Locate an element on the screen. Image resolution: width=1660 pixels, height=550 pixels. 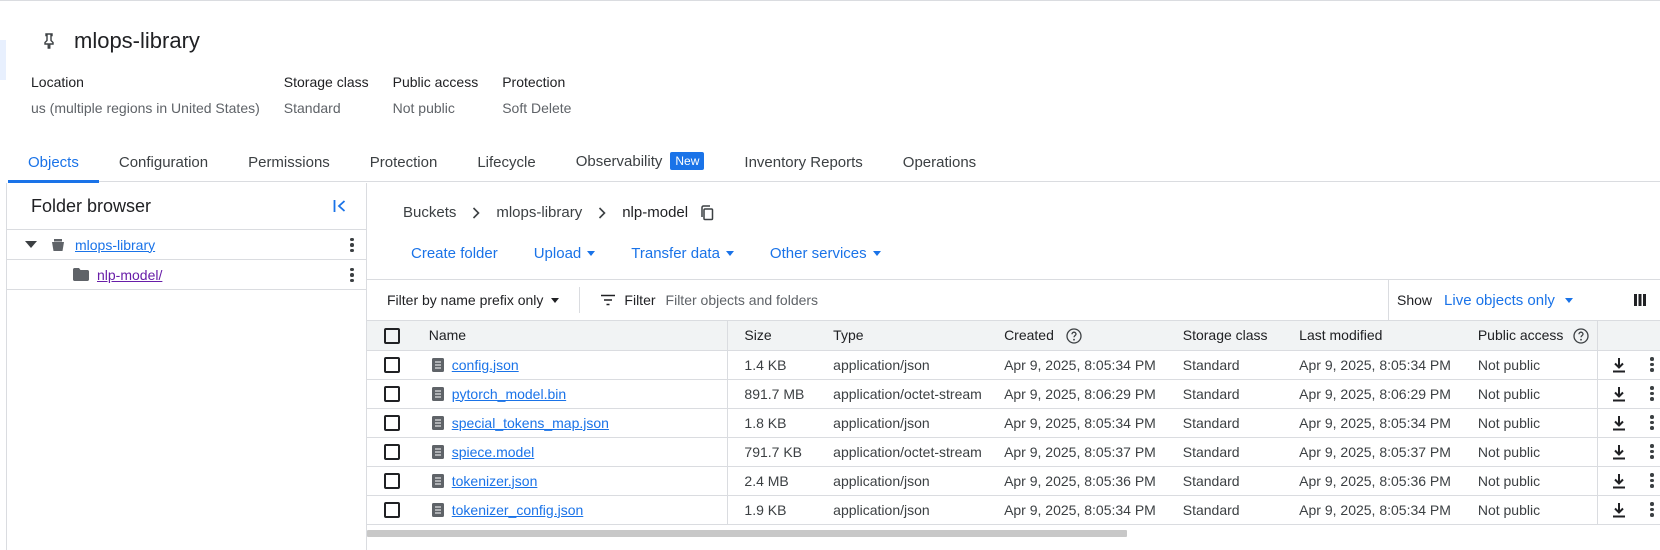
column-storage-class: Storage class is located at coordinates (1241, 336).